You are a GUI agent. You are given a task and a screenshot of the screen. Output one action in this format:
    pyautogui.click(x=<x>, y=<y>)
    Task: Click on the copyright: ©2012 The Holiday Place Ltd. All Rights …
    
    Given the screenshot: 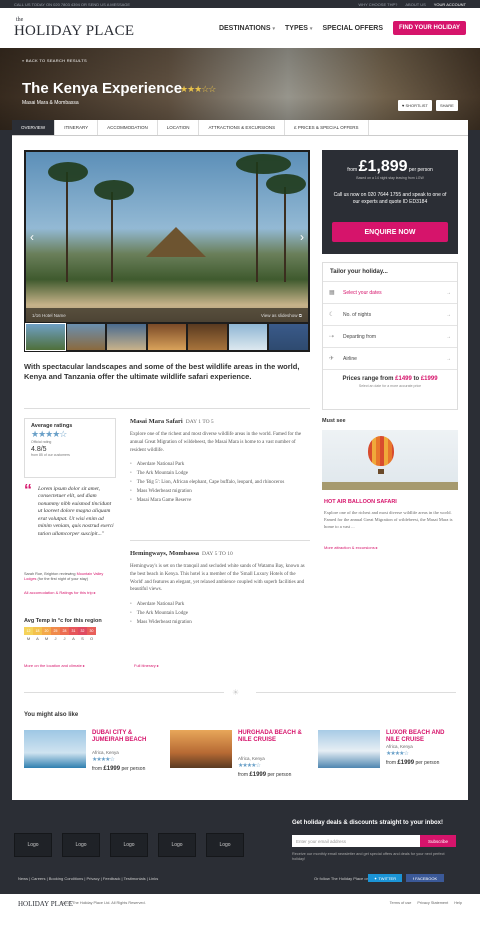 What is the action you would take?
    pyautogui.click(x=103, y=903)
    